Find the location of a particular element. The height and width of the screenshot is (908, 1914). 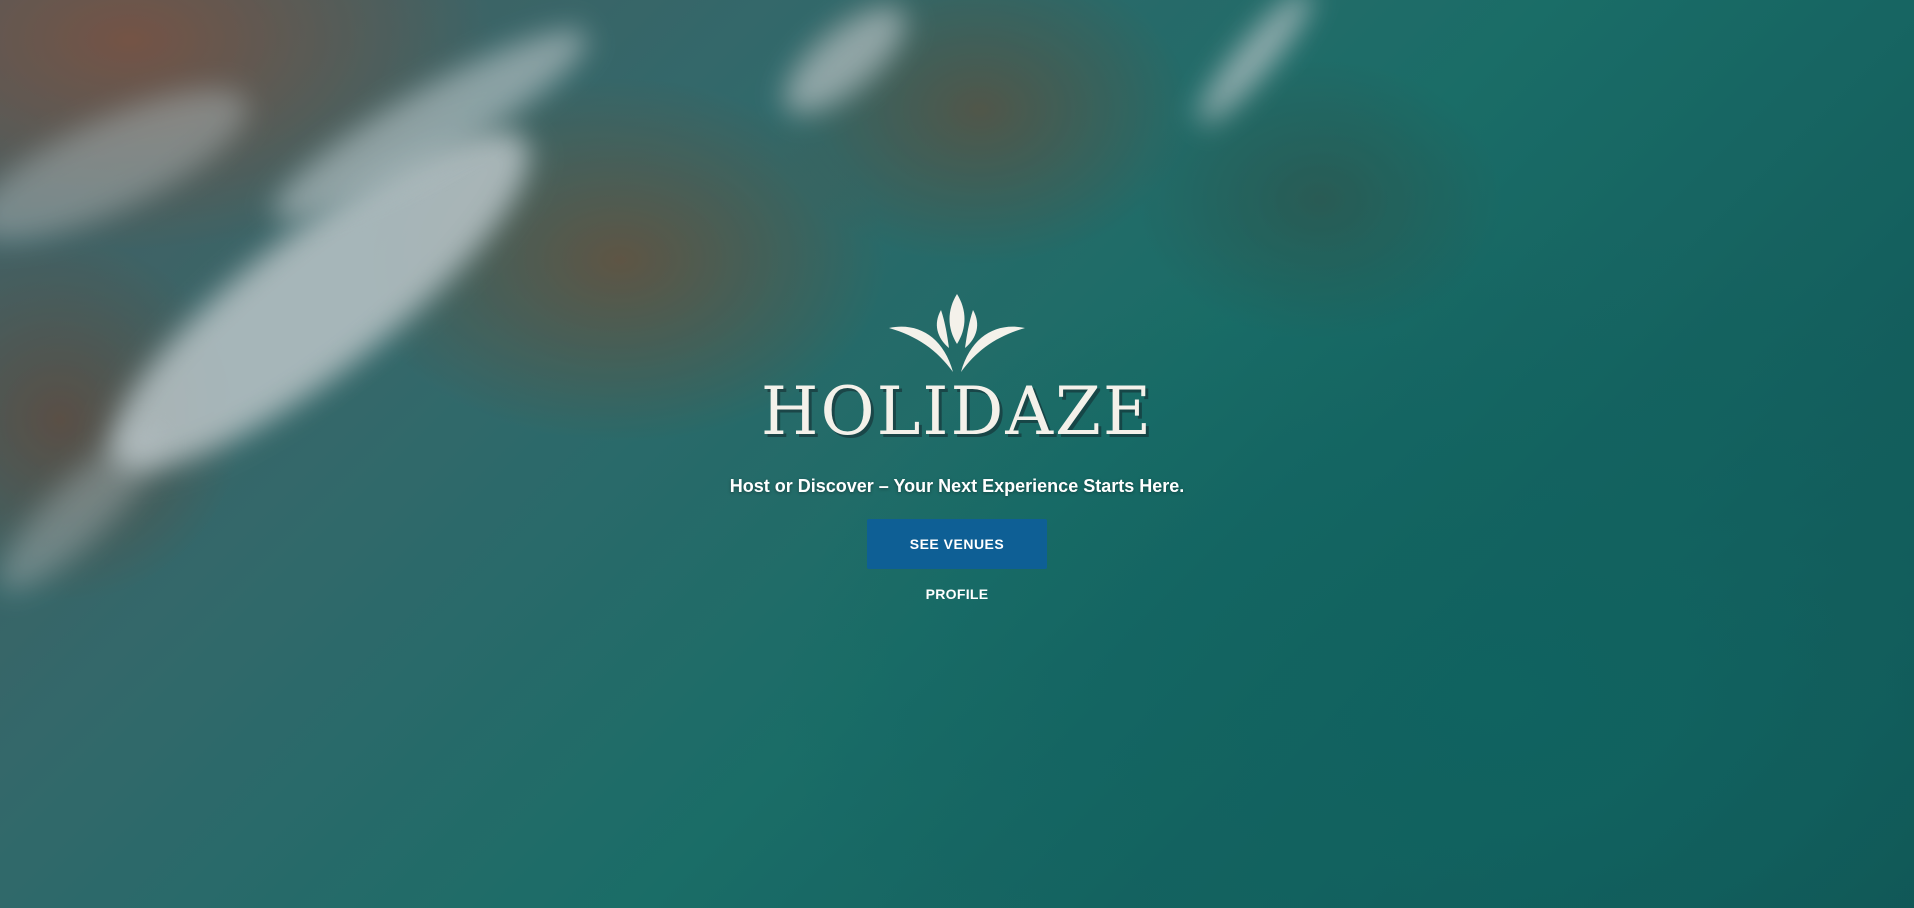

lotus-leaf-icon is located at coordinates (957, 333).